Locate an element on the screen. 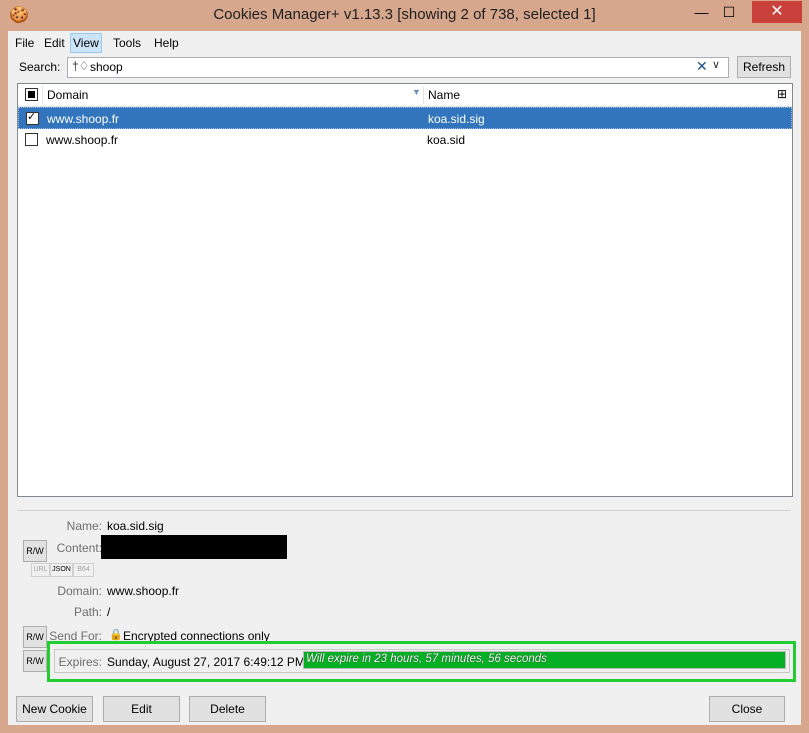  maximize-button: ☐ is located at coordinates (729, 12).